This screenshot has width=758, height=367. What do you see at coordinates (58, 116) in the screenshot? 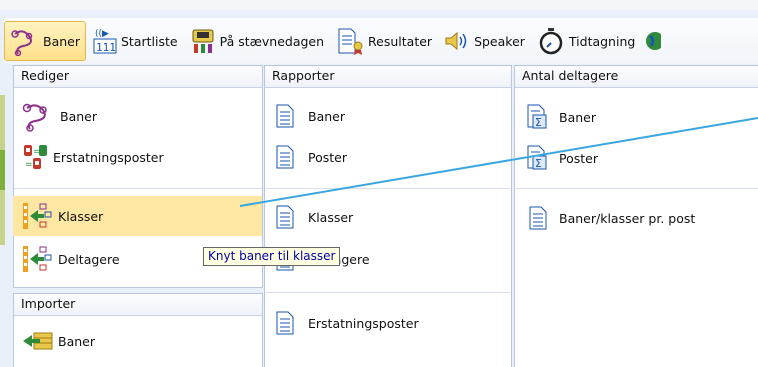
I see `rediger-item-baner: Baner` at bounding box center [58, 116].